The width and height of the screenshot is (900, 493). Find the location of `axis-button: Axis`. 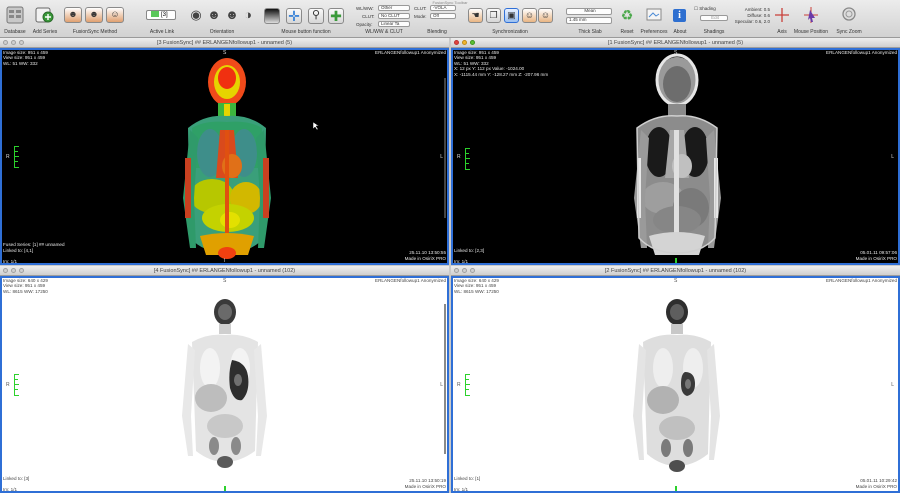

axis-button: Axis is located at coordinates (782, 20).